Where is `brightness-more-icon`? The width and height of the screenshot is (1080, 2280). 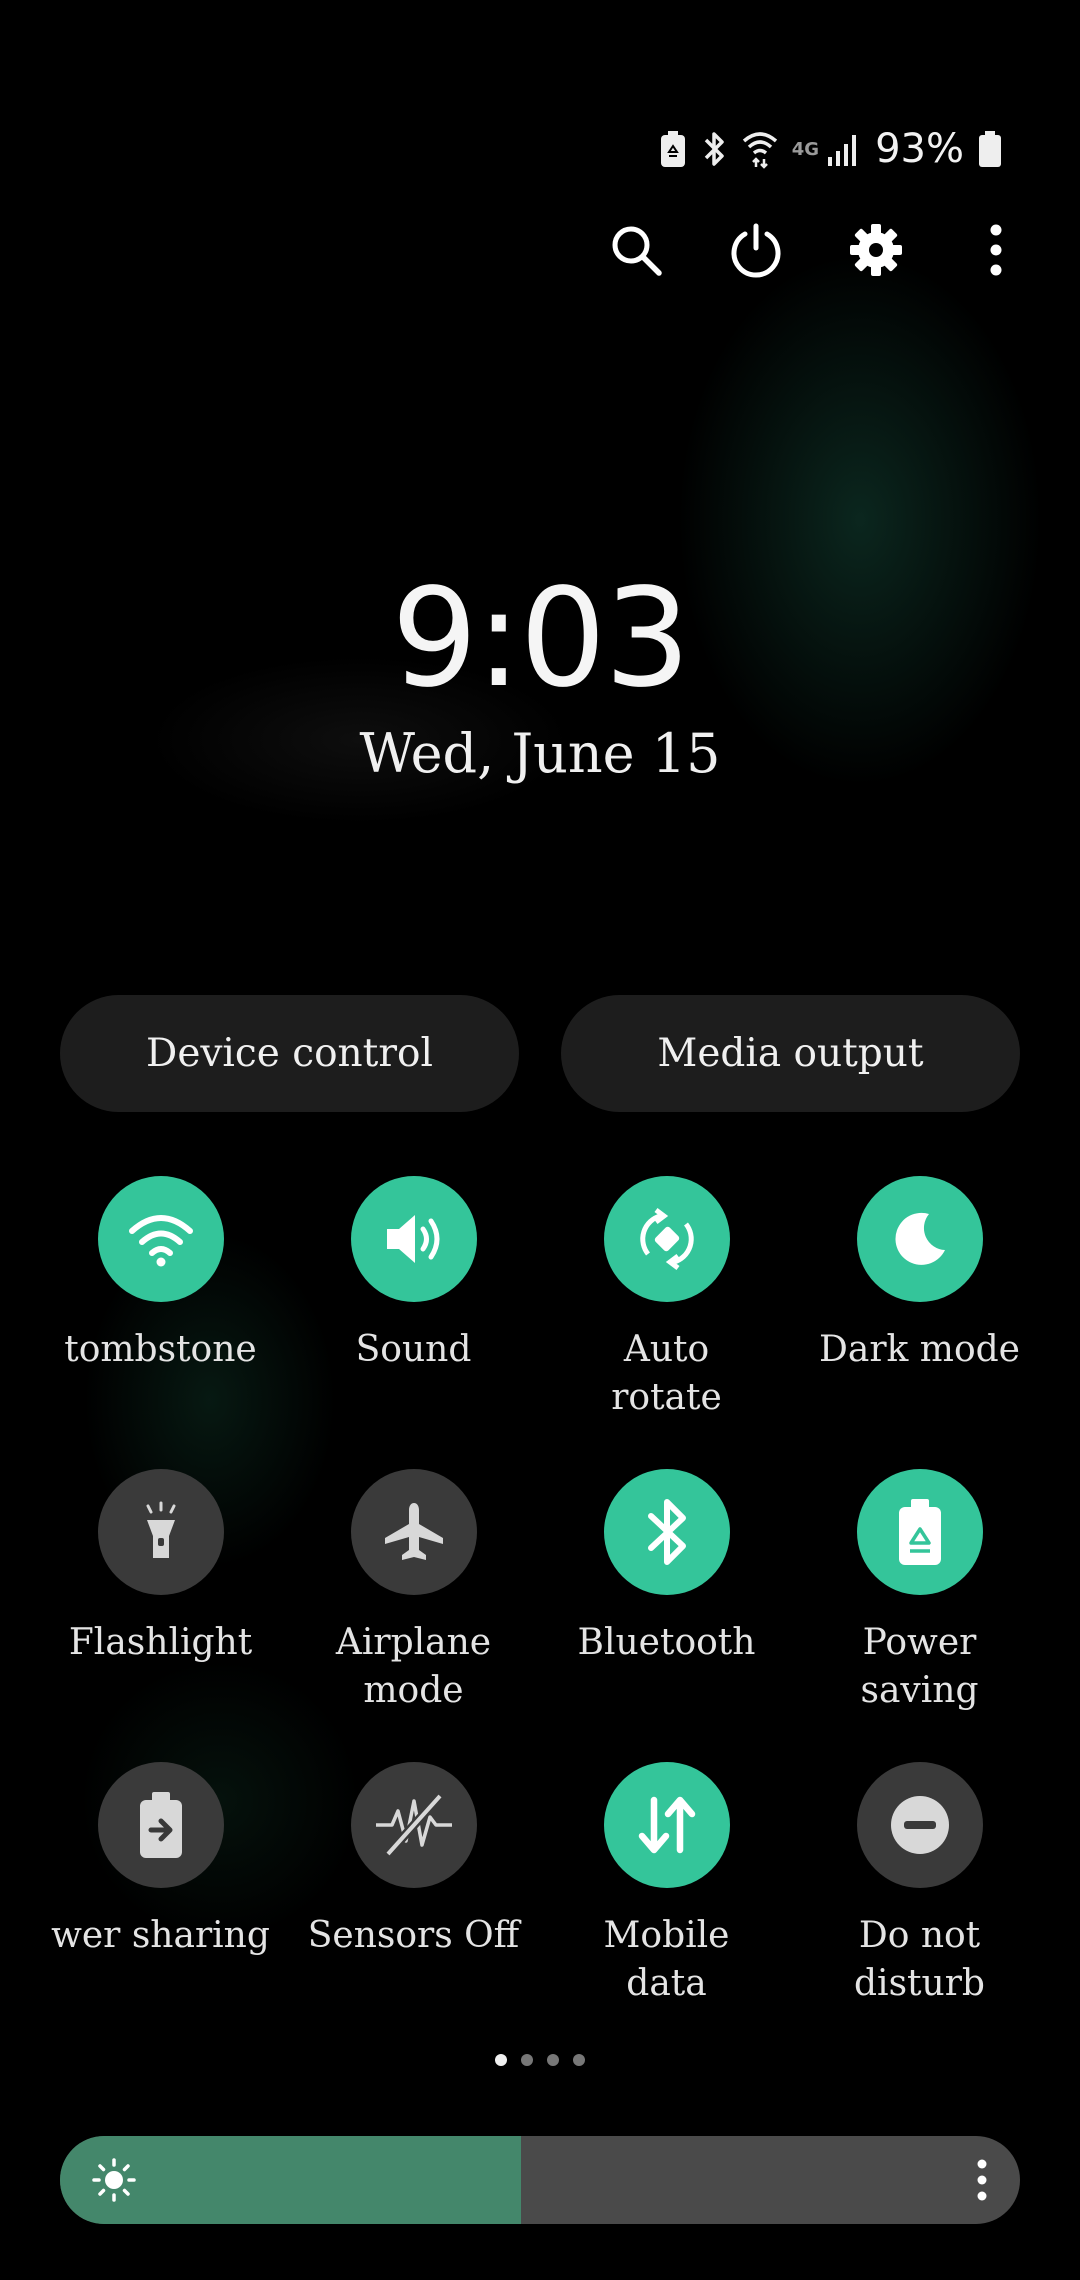 brightness-more-icon is located at coordinates (982, 2180).